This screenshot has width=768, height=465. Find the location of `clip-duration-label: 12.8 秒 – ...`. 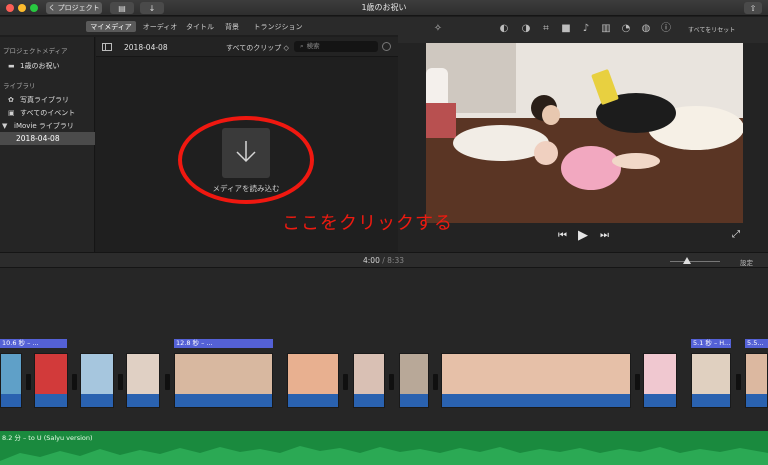

clip-duration-label: 12.8 秒 – ... is located at coordinates (223, 343).